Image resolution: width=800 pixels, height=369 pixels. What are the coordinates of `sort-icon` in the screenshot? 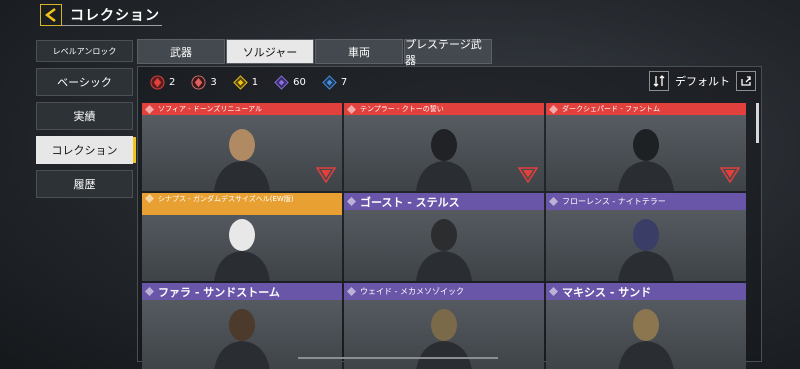 It's located at (659, 81).